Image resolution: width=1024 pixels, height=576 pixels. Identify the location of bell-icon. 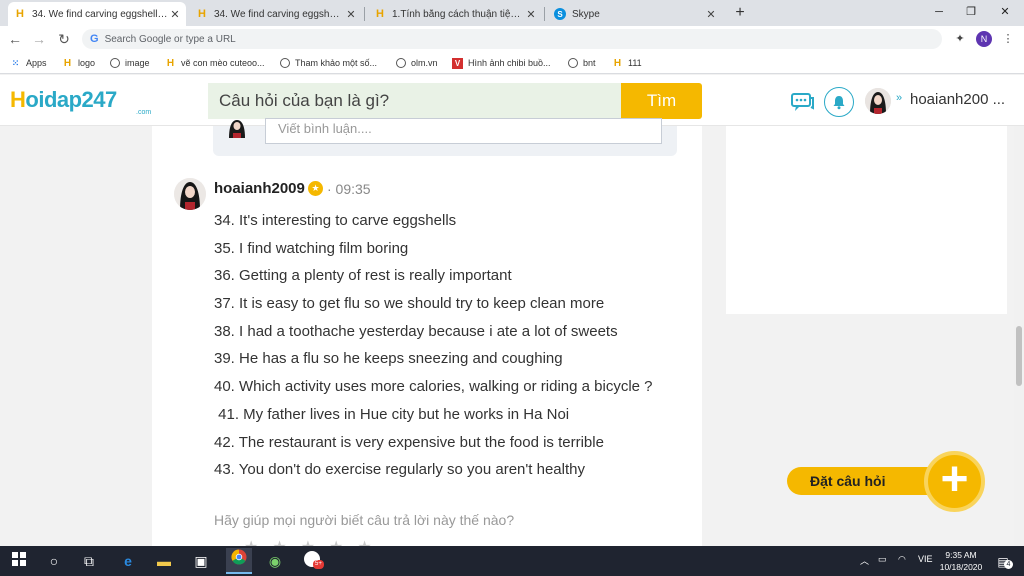
(839, 102).